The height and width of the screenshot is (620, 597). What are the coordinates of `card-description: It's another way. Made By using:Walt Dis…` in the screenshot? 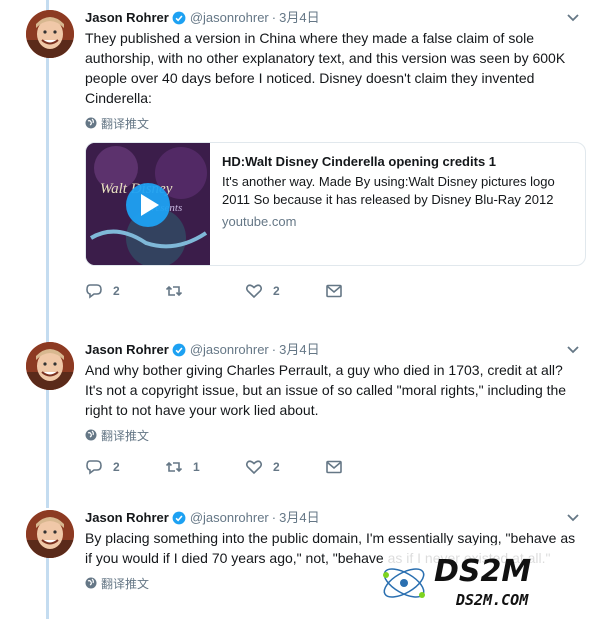 It's located at (388, 190).